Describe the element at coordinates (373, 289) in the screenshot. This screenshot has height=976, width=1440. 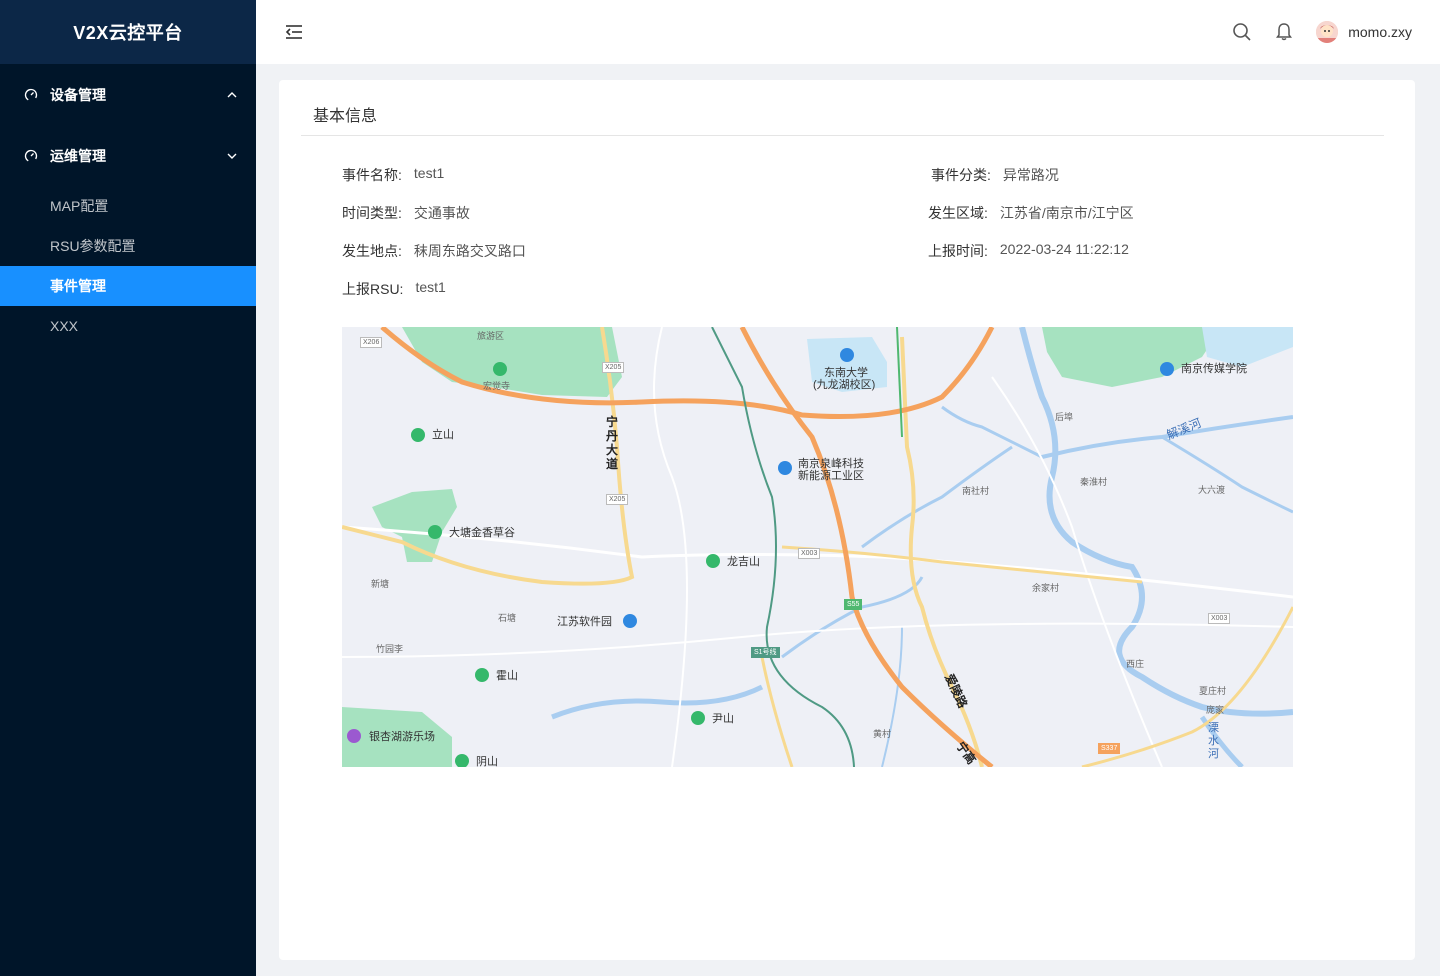
I see `field-label: 上报RSU:` at that location.